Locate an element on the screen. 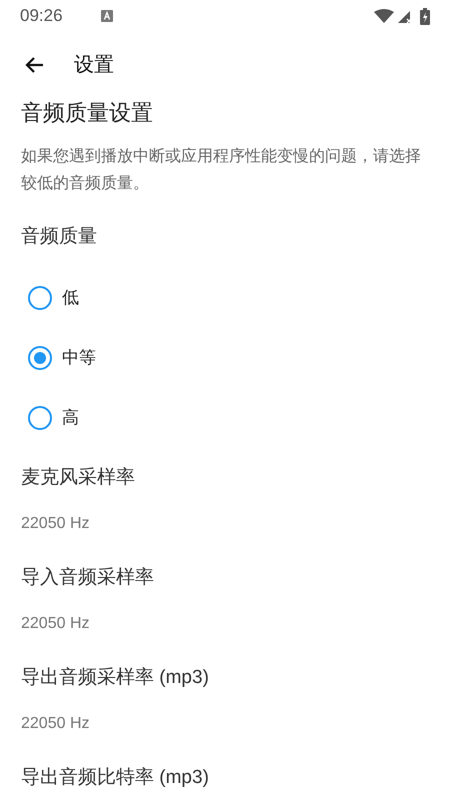  option-label: 高 is located at coordinates (70, 417).